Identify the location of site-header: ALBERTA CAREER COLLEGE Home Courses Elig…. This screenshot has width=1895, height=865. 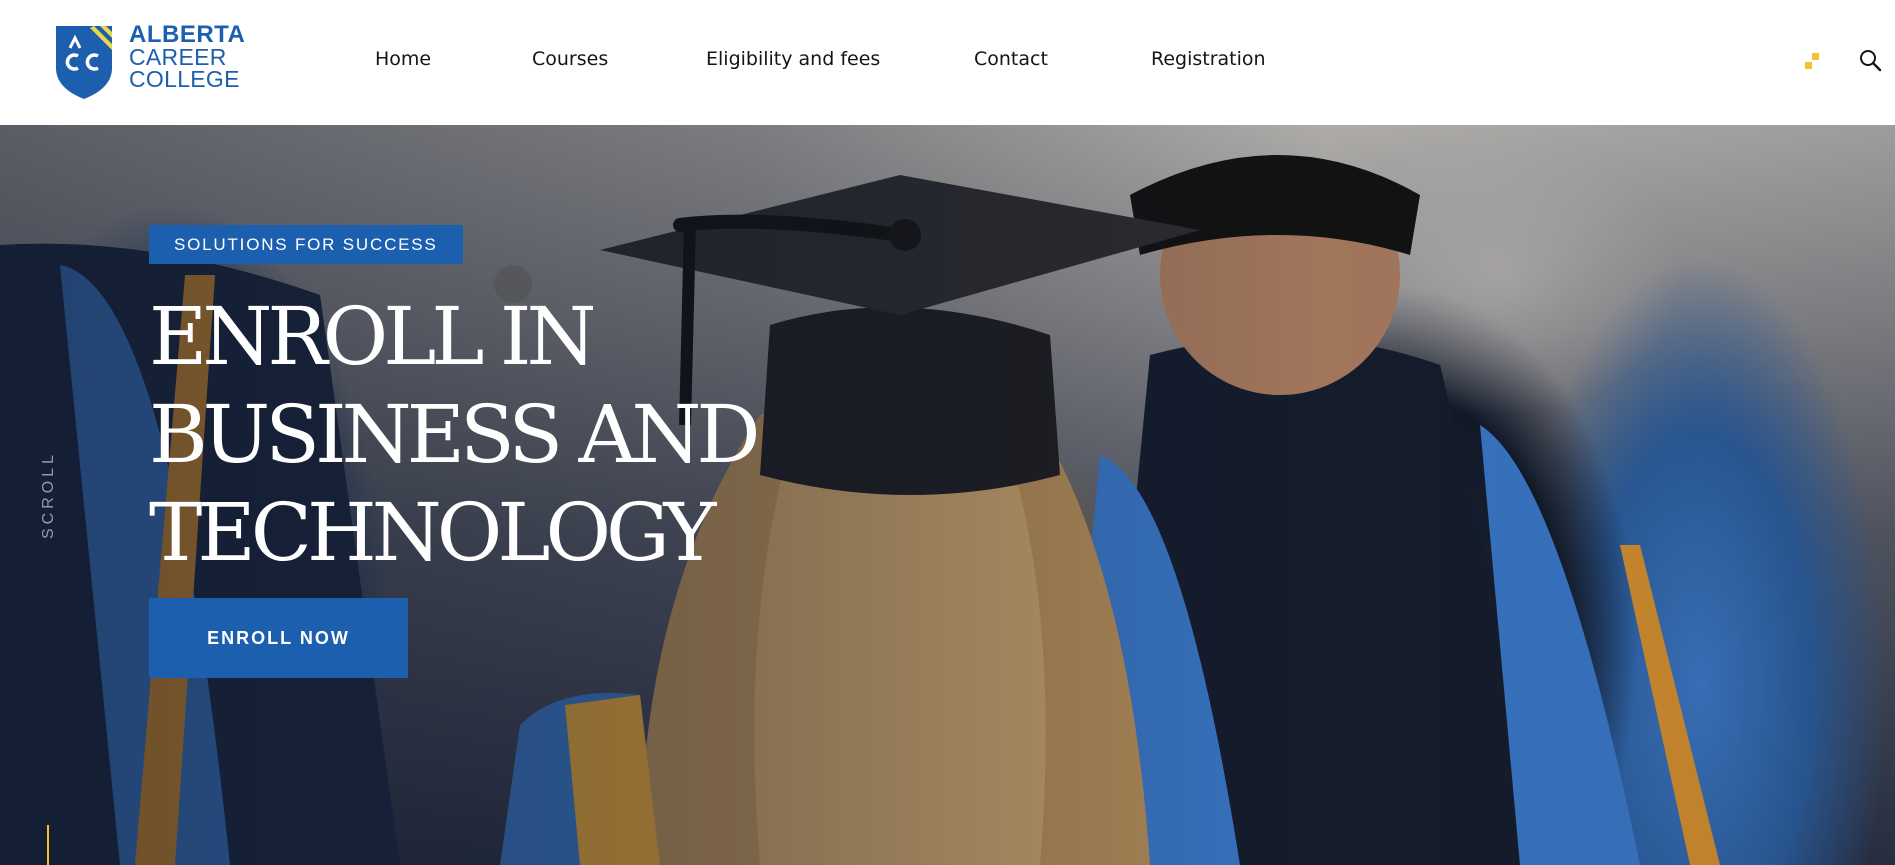
(947, 62).